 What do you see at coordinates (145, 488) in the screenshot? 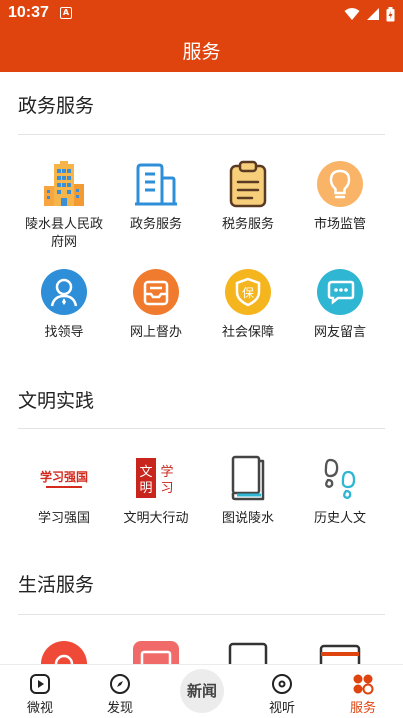
I see `svg-text: 明` at bounding box center [145, 488].